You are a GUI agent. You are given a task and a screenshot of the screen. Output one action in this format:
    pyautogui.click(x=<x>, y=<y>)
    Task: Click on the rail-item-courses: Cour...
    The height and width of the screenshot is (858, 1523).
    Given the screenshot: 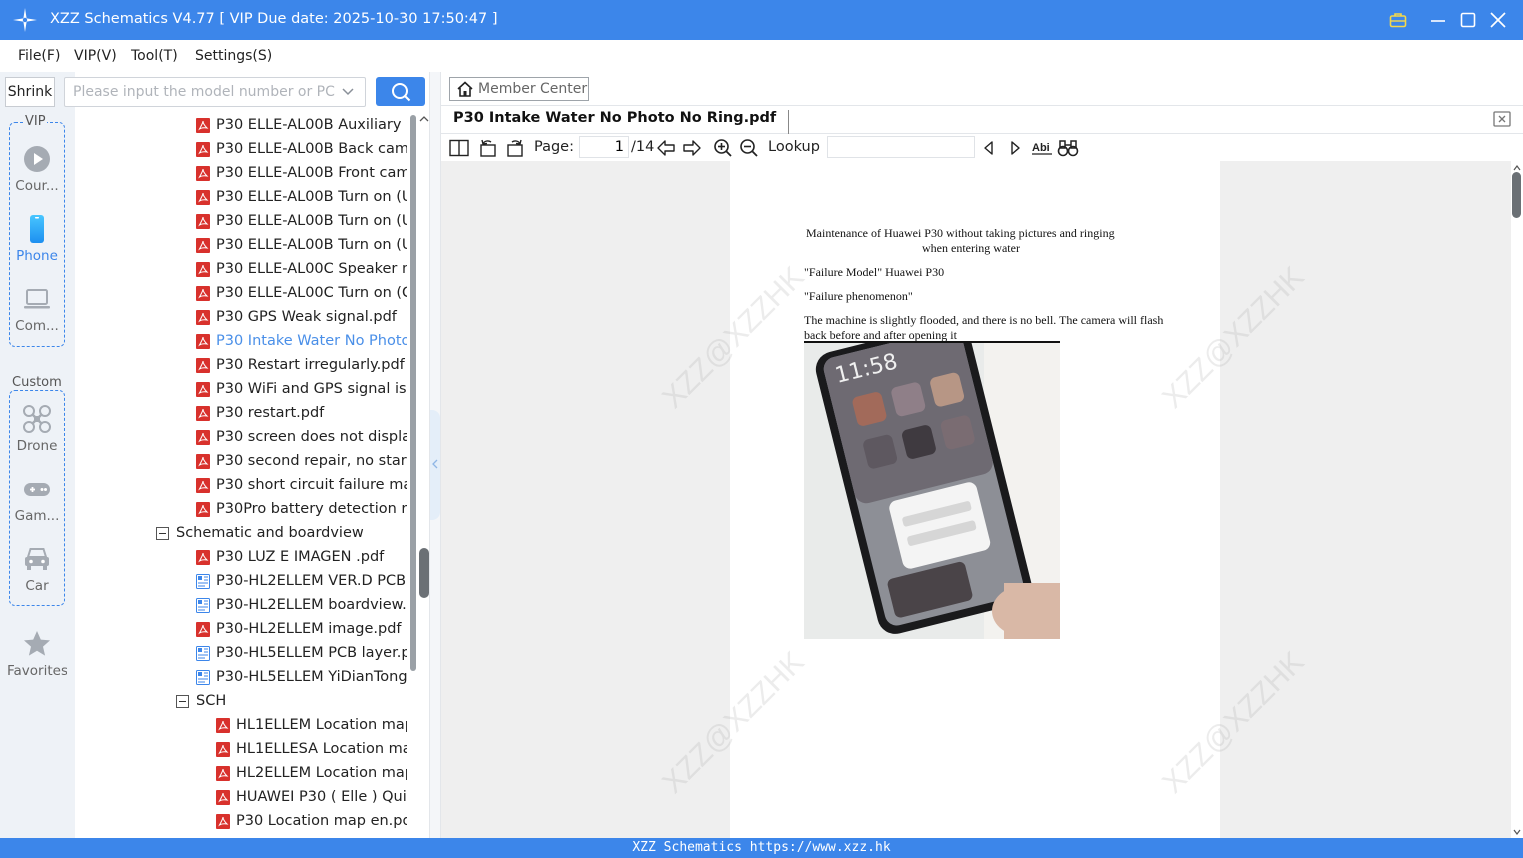 What is the action you would take?
    pyautogui.click(x=37, y=169)
    